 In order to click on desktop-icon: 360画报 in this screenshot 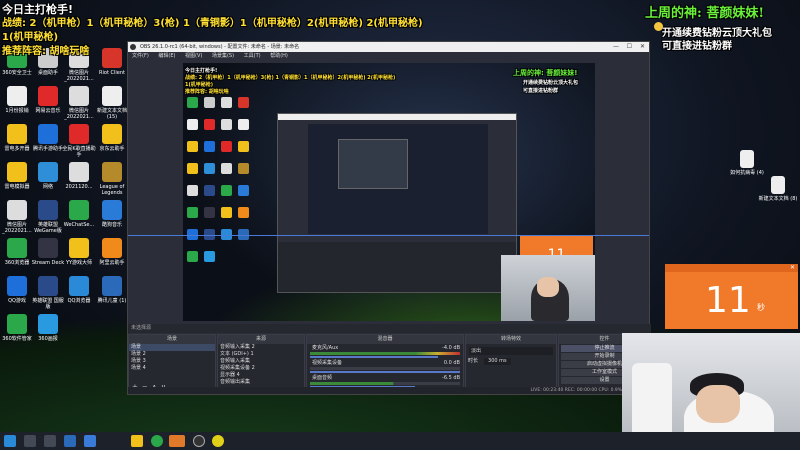, I will do `click(48, 328)`.